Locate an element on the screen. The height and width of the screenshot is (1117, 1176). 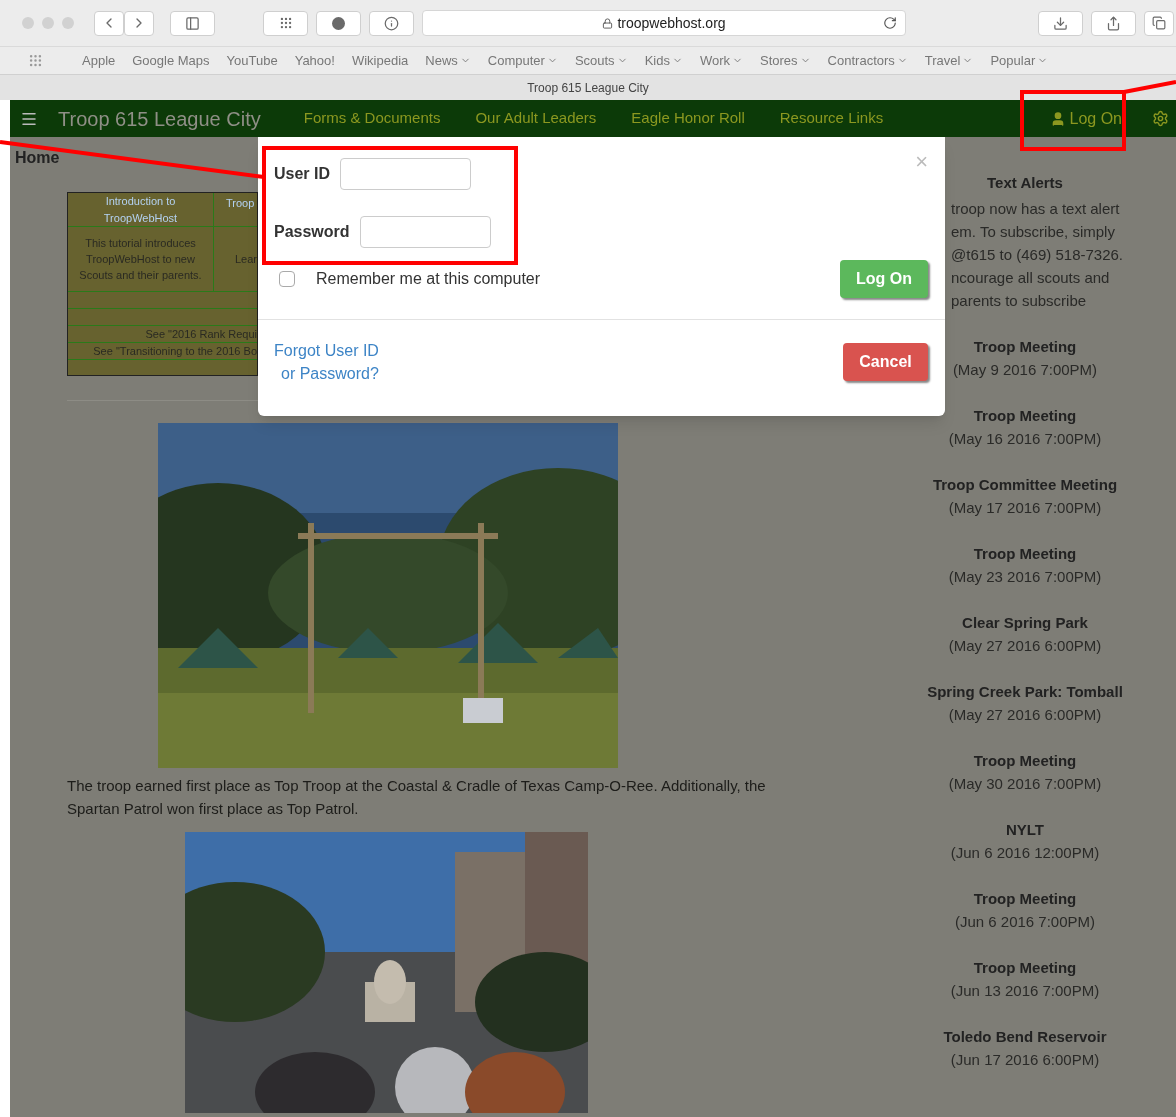
sidebar-button is located at coordinates (192, 23).